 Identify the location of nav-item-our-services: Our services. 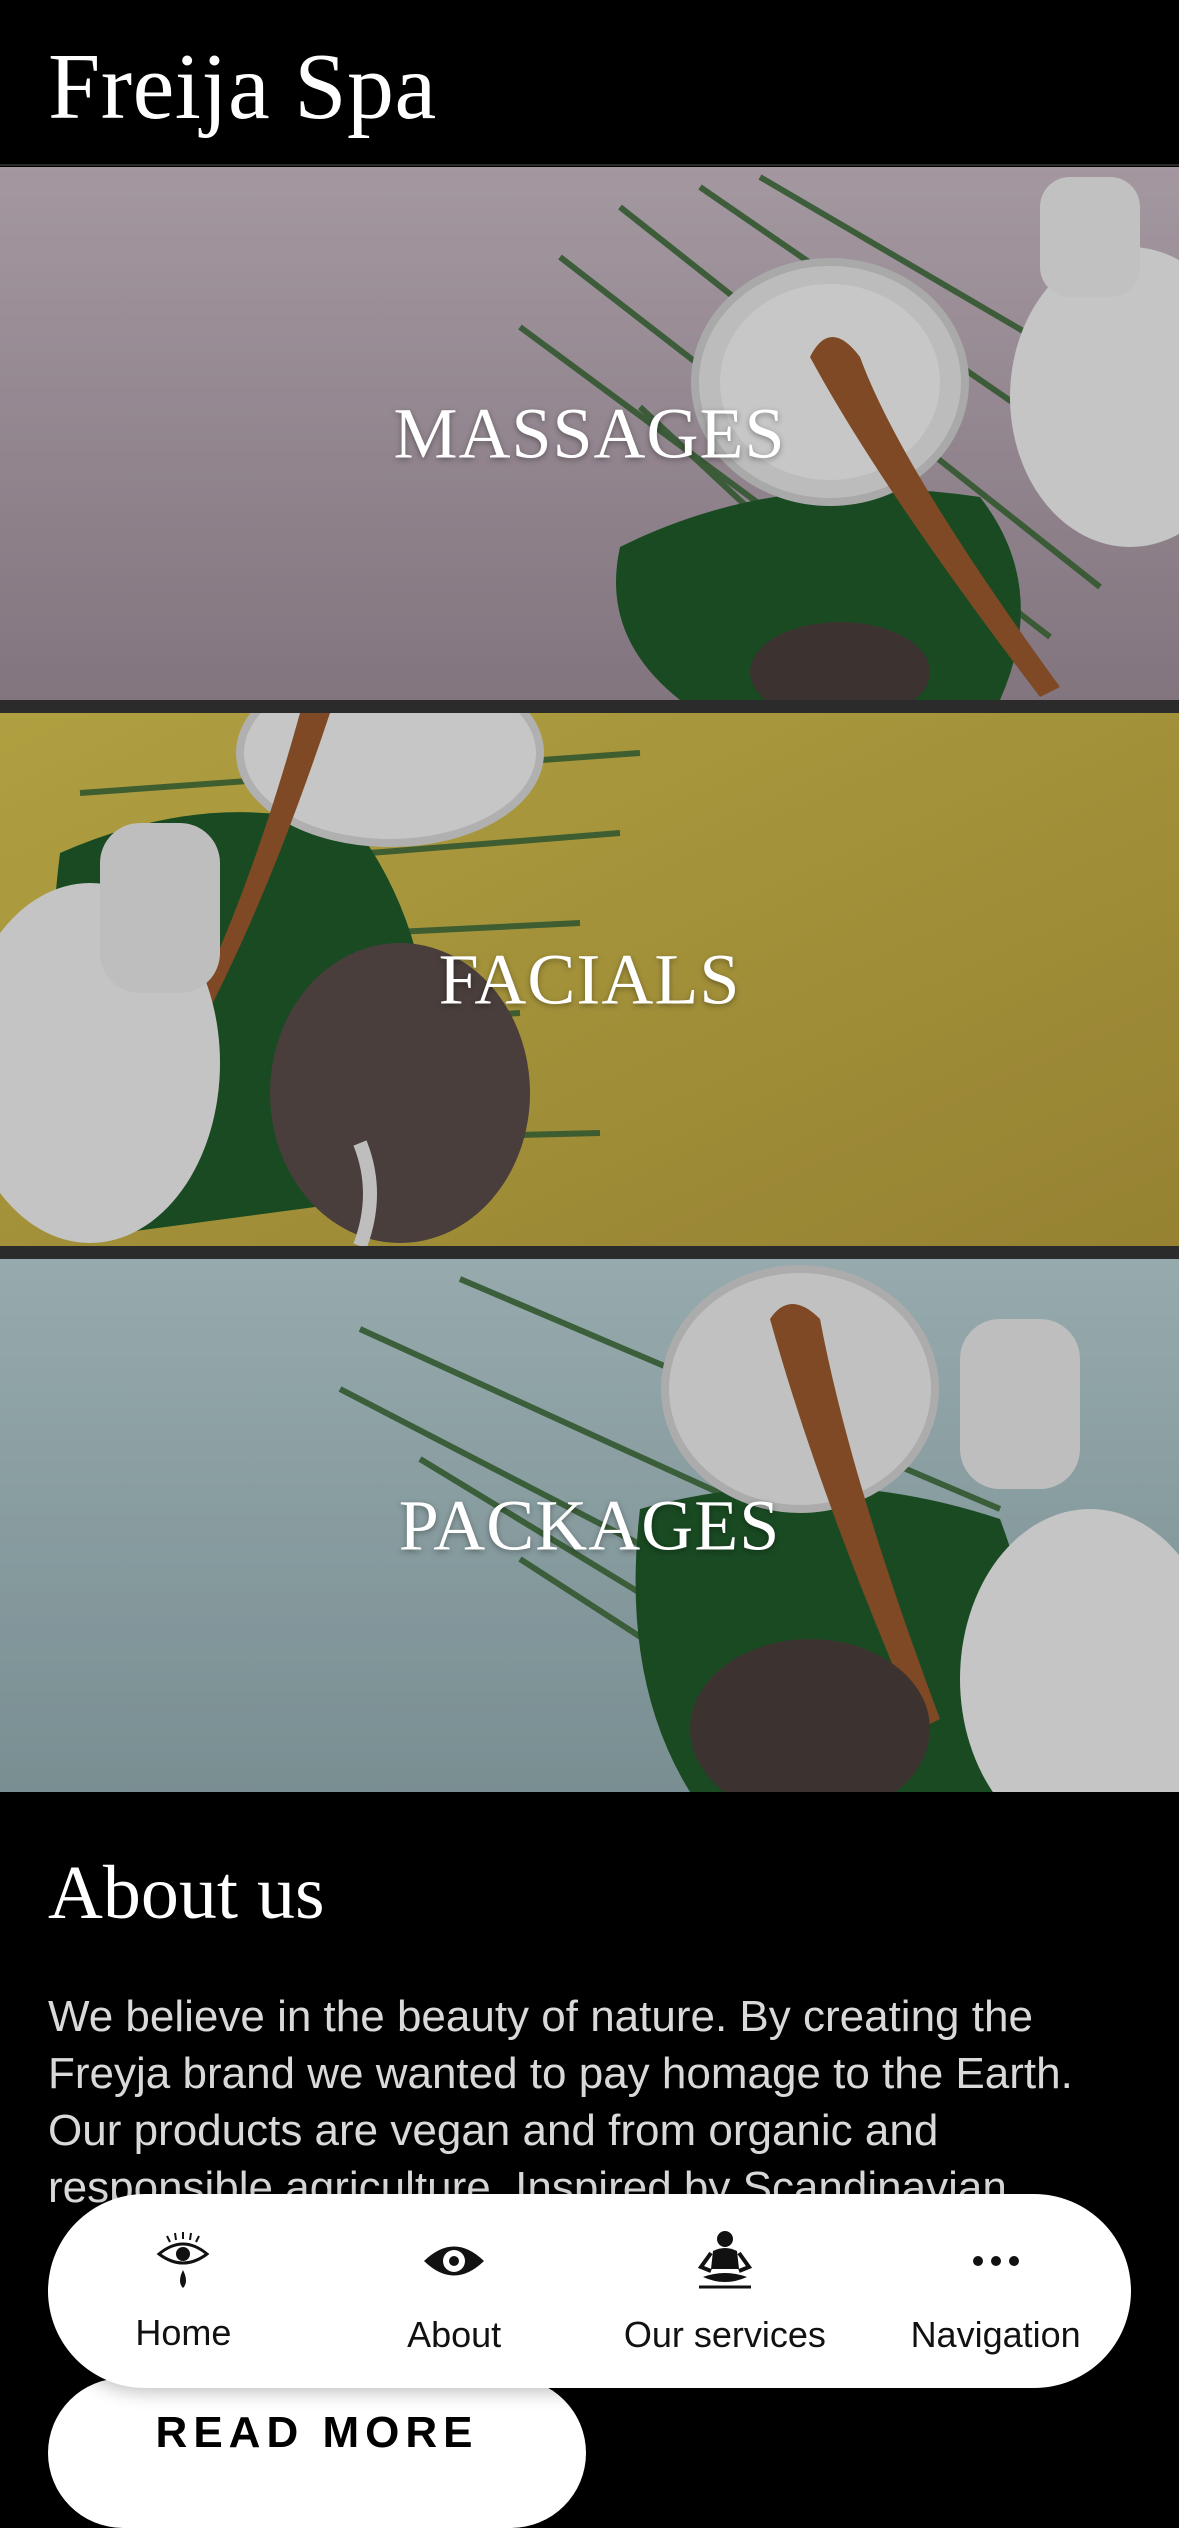
(725, 2291).